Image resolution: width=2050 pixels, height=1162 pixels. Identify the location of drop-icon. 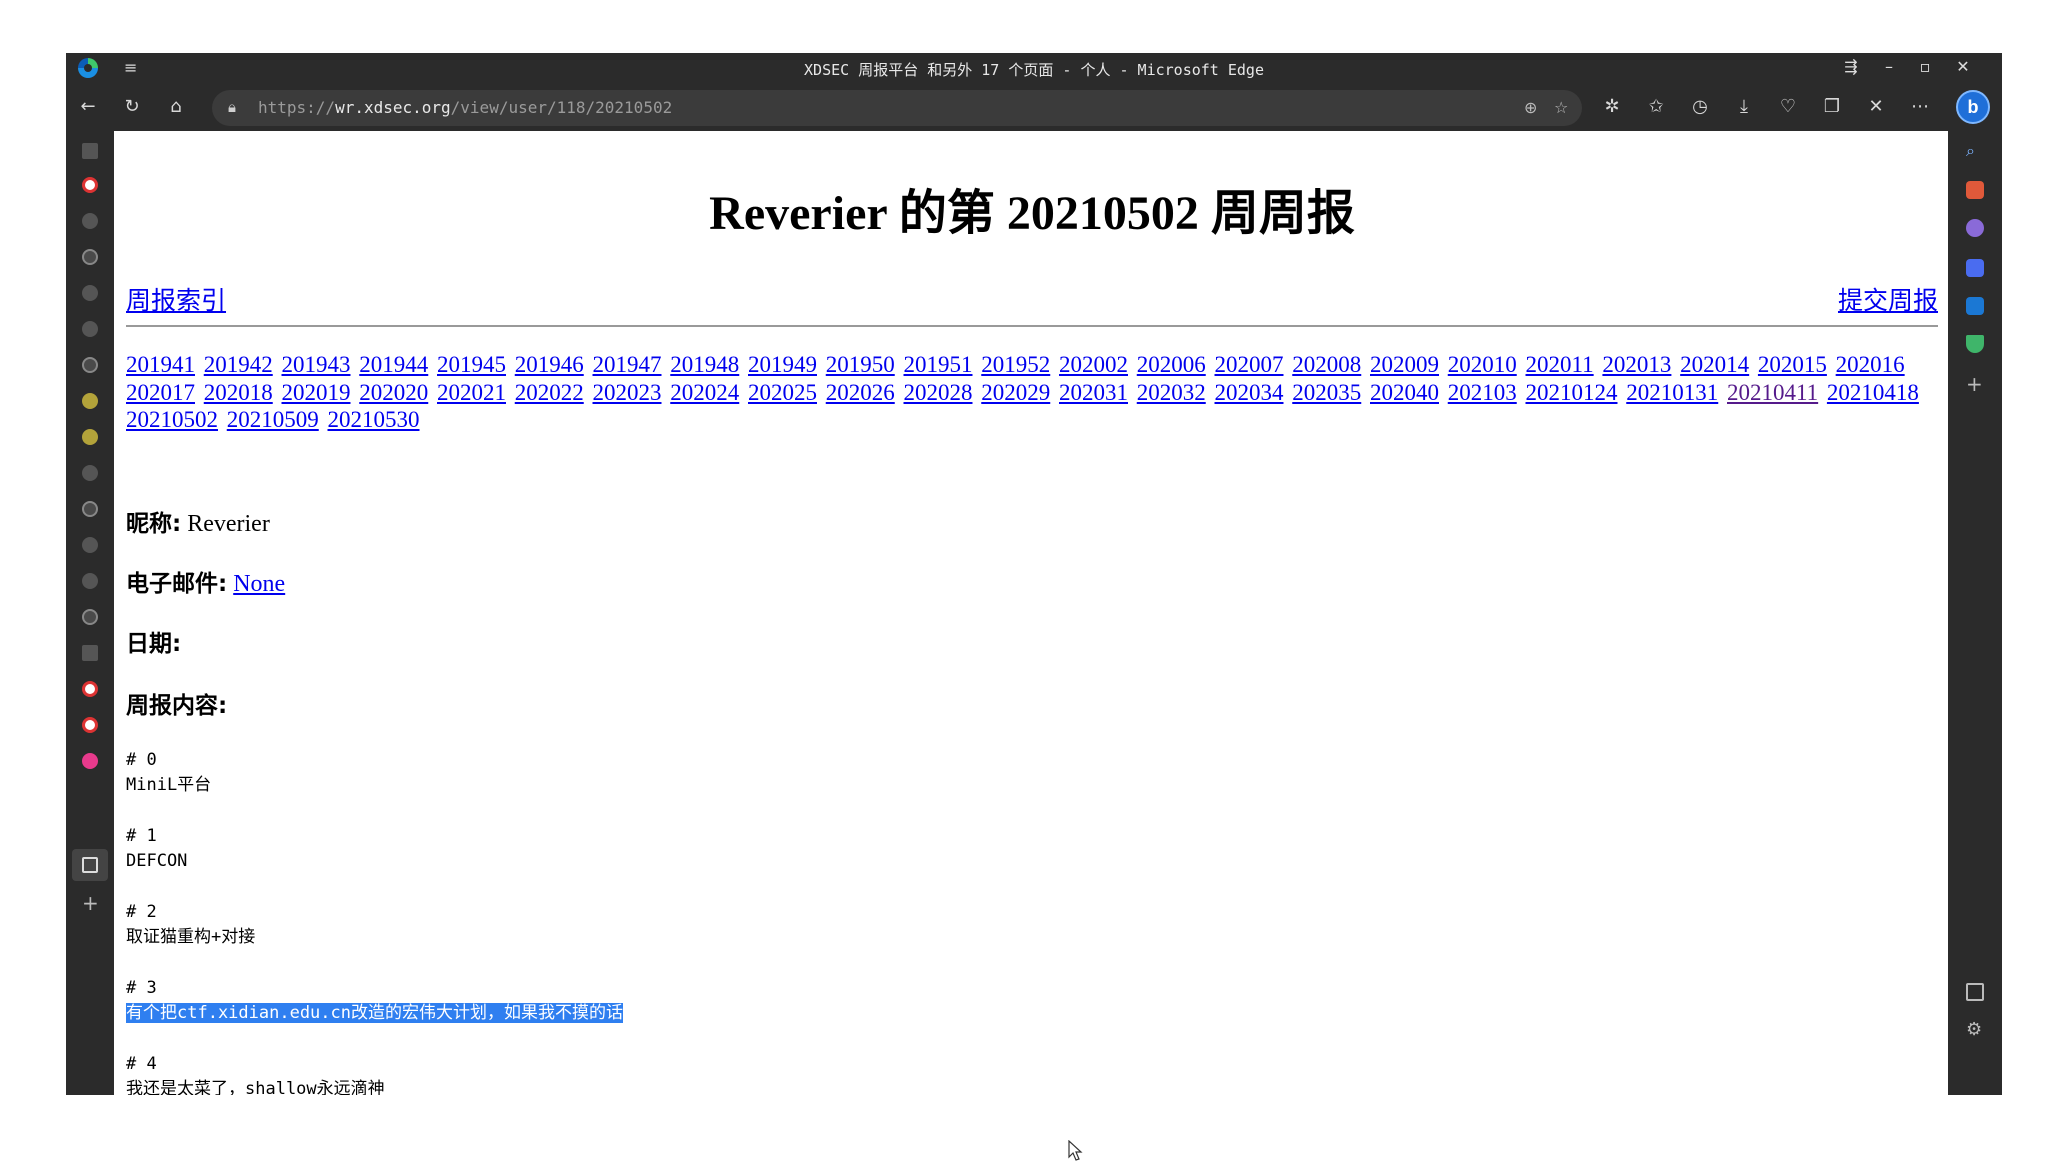
(1975, 344).